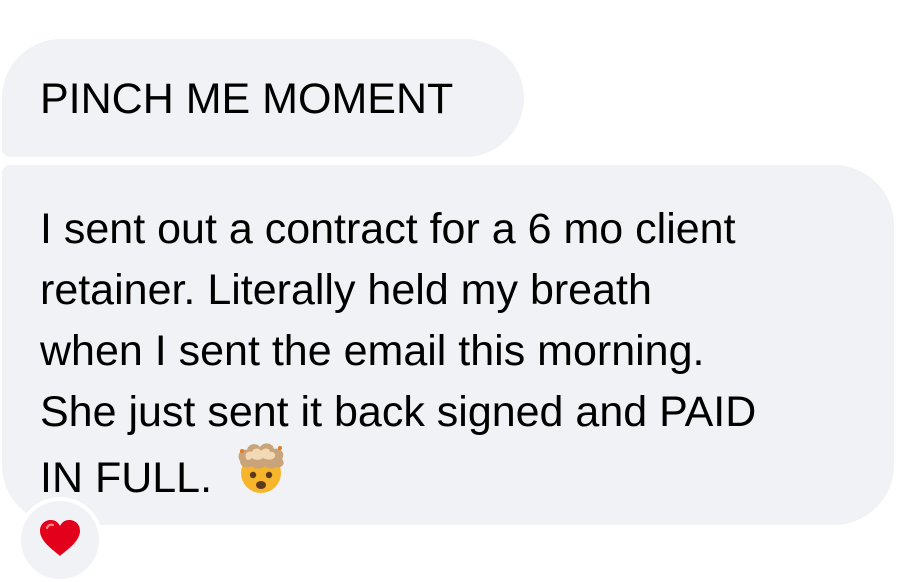 Image resolution: width=898 pixels, height=582 pixels. I want to click on message-line-last: IN FULL., so click(455, 480).